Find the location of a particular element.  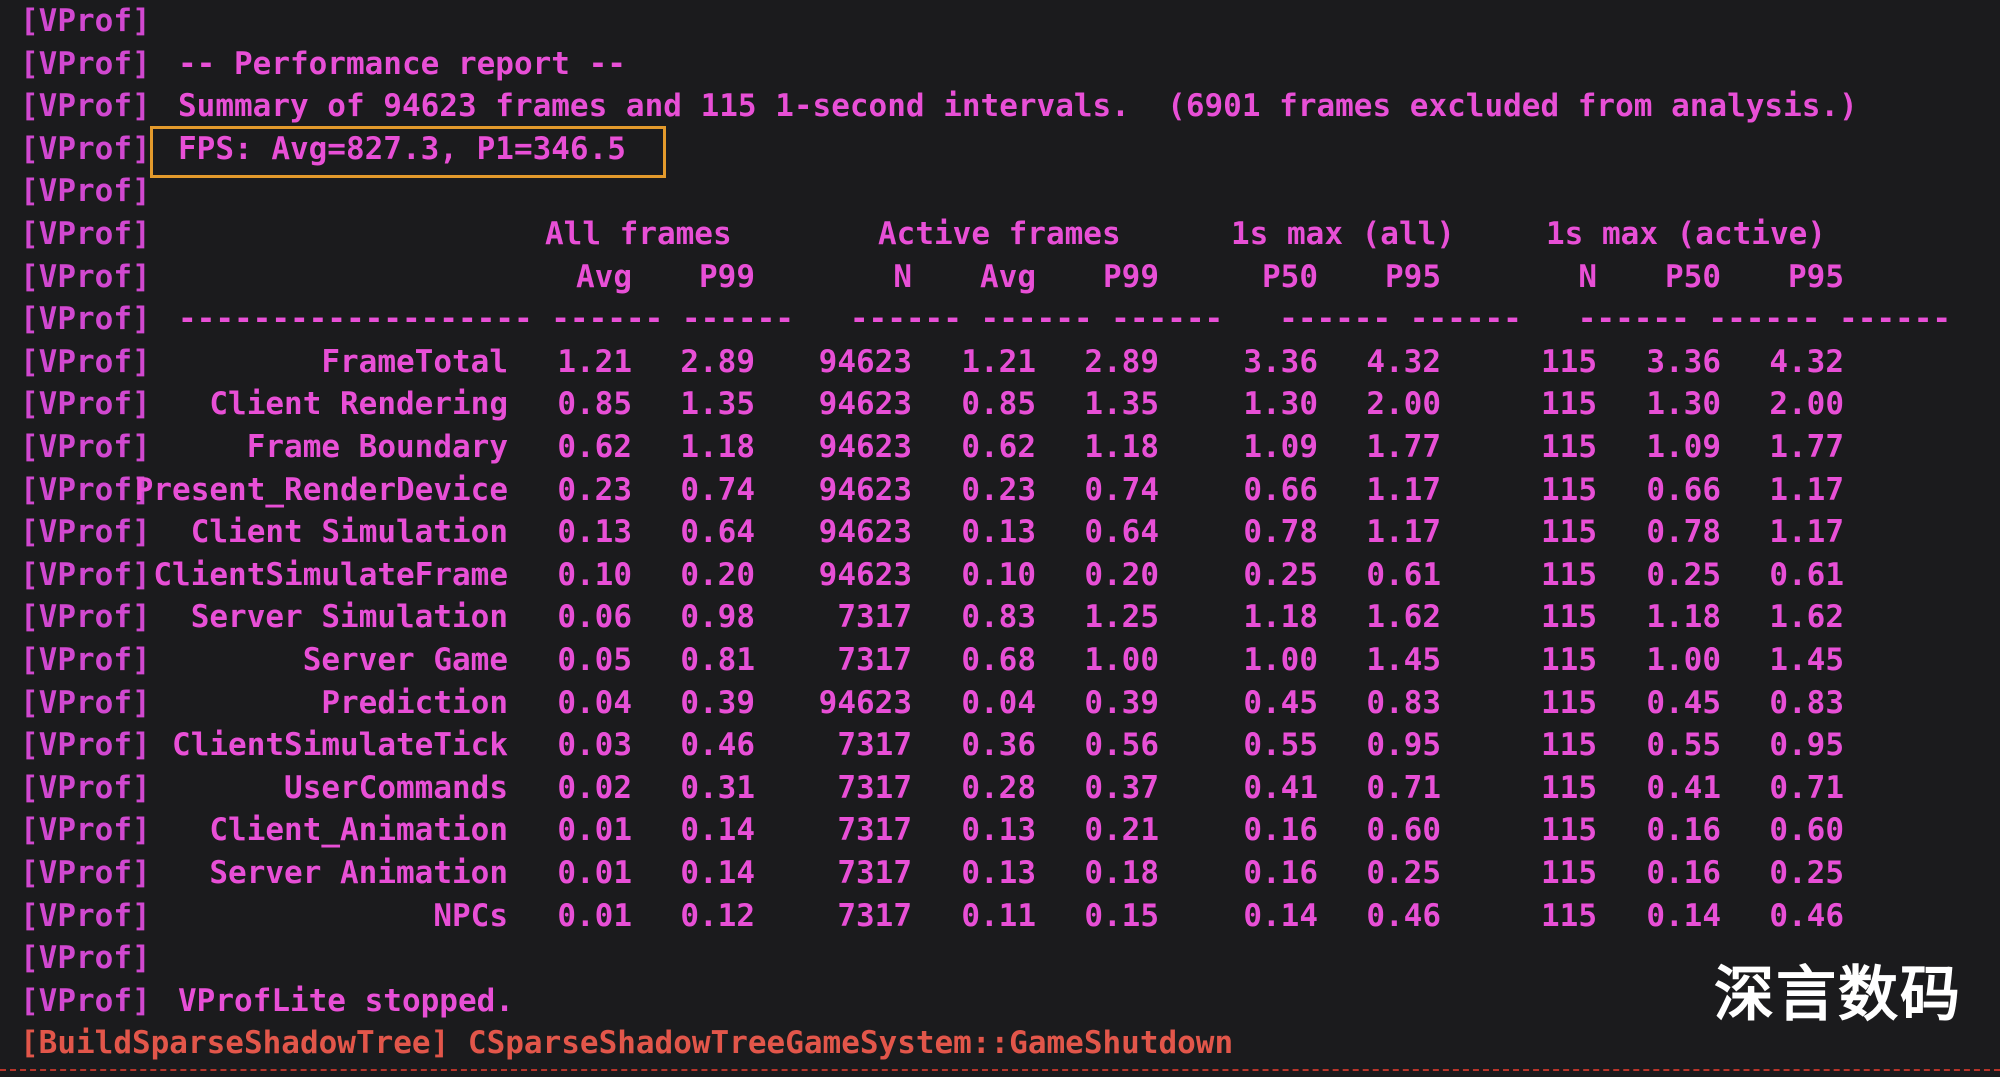

row-value: 1.35 is located at coordinates (717, 404).